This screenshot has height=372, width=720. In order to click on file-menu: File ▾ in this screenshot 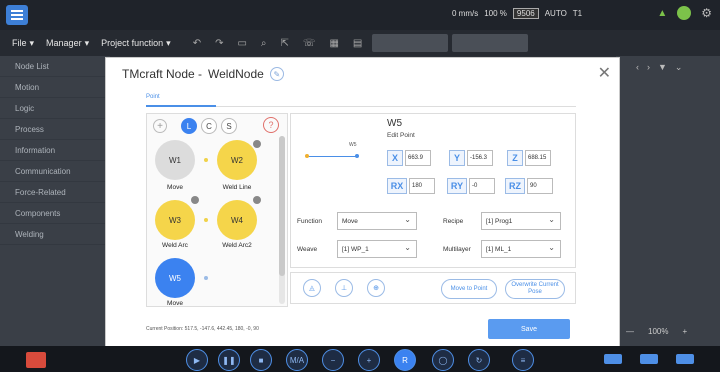, I will do `click(23, 43)`.